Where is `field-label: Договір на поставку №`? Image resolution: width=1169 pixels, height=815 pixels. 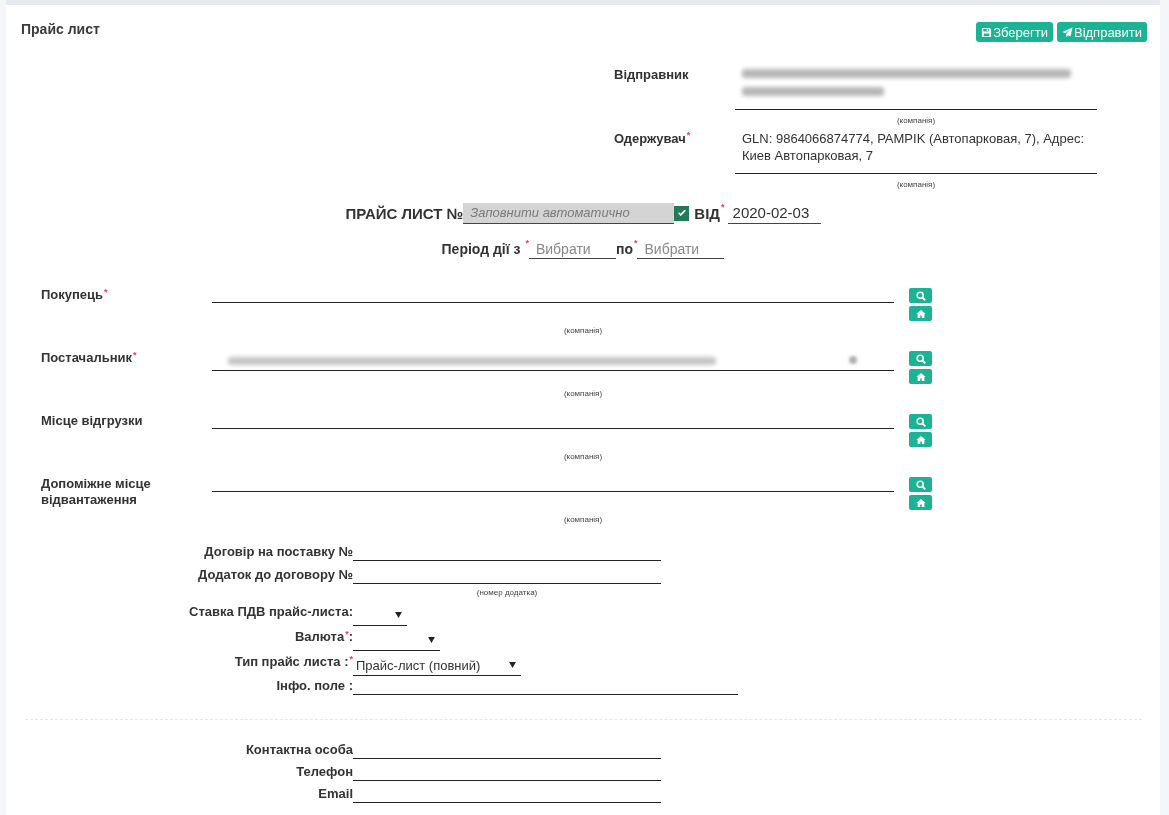 field-label: Договір на поставку № is located at coordinates (278, 551).